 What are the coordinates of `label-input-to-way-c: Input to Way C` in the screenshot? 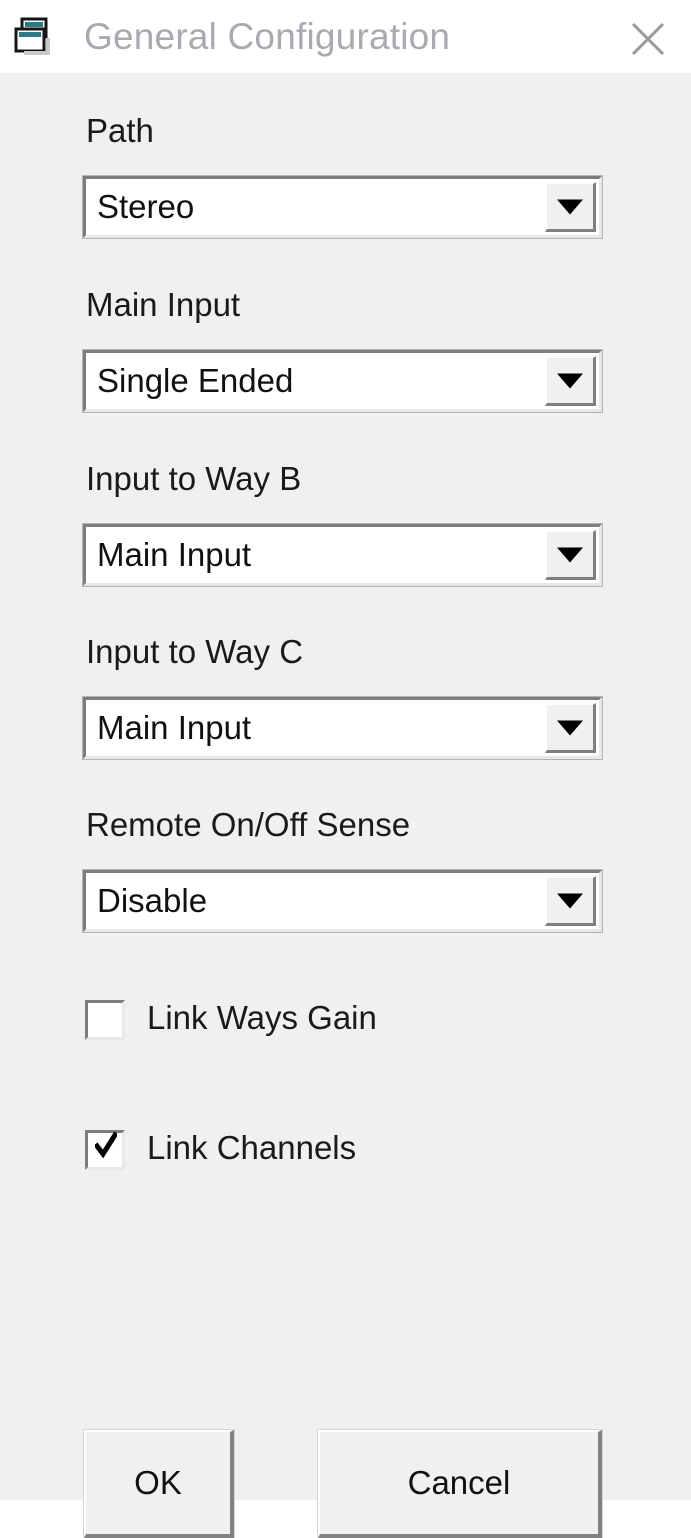 It's located at (195, 651).